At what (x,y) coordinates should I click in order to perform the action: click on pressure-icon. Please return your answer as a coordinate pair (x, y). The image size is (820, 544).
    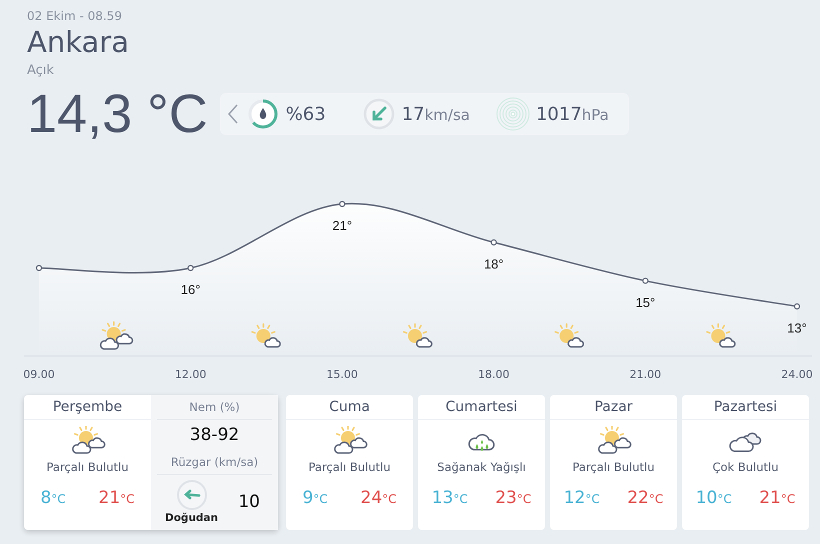
    Looking at the image, I should click on (513, 114).